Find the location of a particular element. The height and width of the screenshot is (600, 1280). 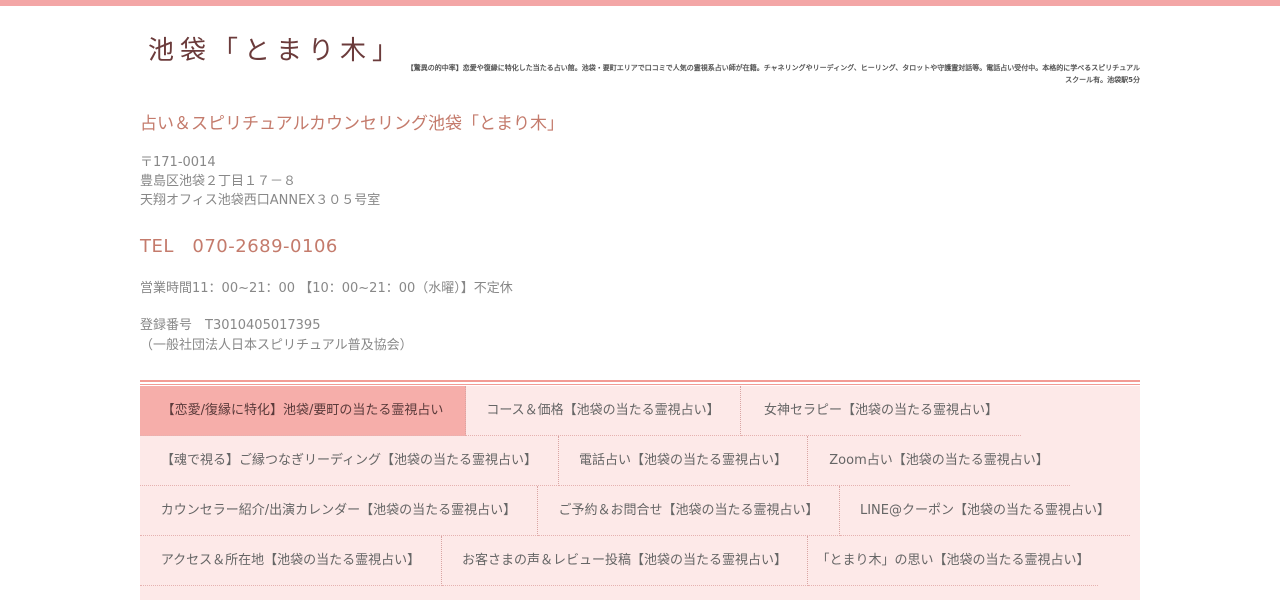

business-hours: 営業時間11：00~21：00 【10：00~21：00（水曜）】不定休 is located at coordinates (326, 288).